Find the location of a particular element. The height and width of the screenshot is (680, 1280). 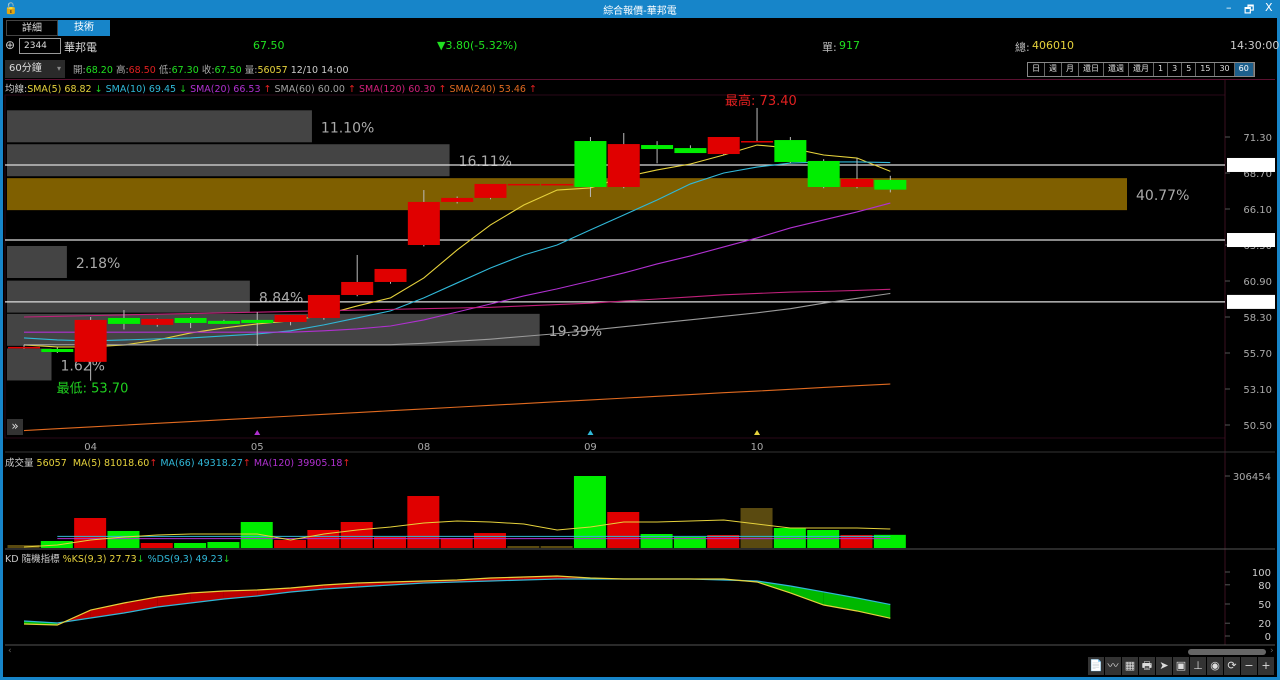

refresh-icon: ⟳ is located at coordinates (1232, 666).